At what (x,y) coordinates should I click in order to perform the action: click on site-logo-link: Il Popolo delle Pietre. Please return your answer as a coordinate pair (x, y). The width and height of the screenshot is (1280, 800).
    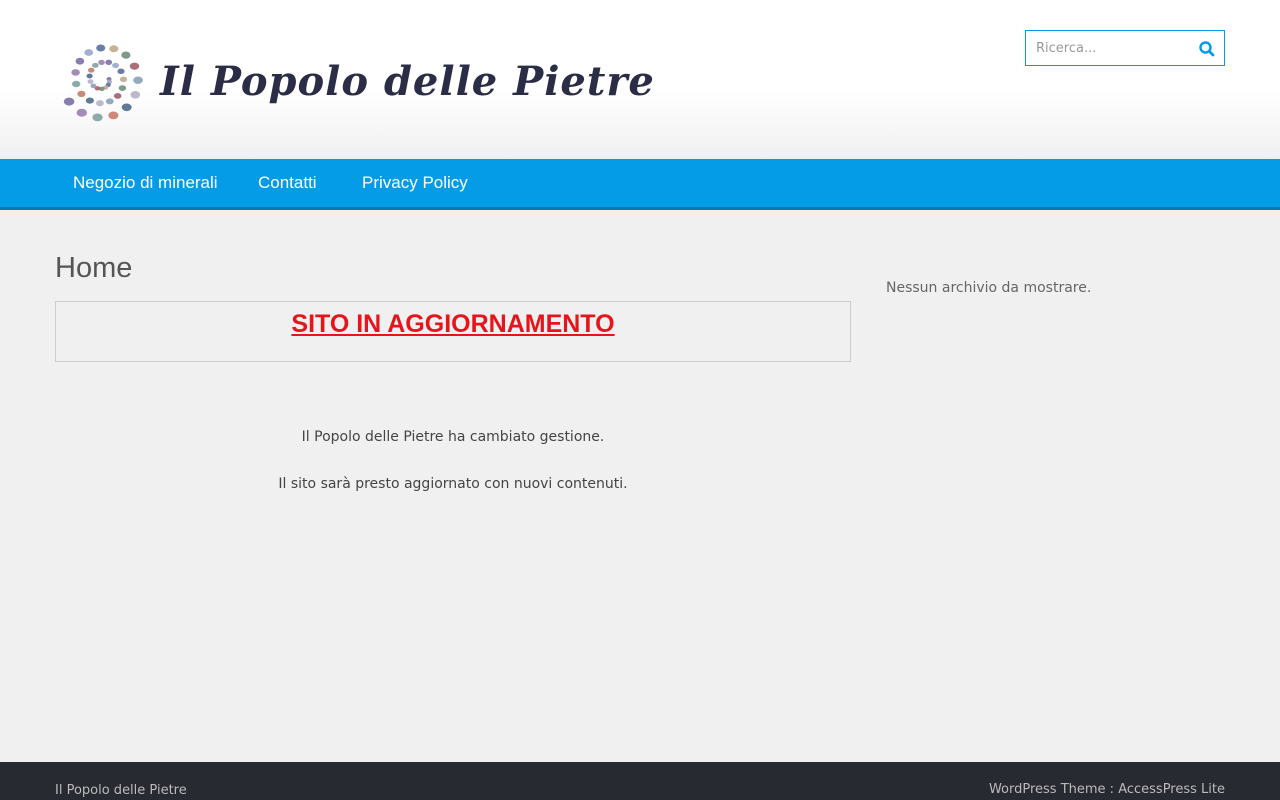
    Looking at the image, I should click on (357, 80).